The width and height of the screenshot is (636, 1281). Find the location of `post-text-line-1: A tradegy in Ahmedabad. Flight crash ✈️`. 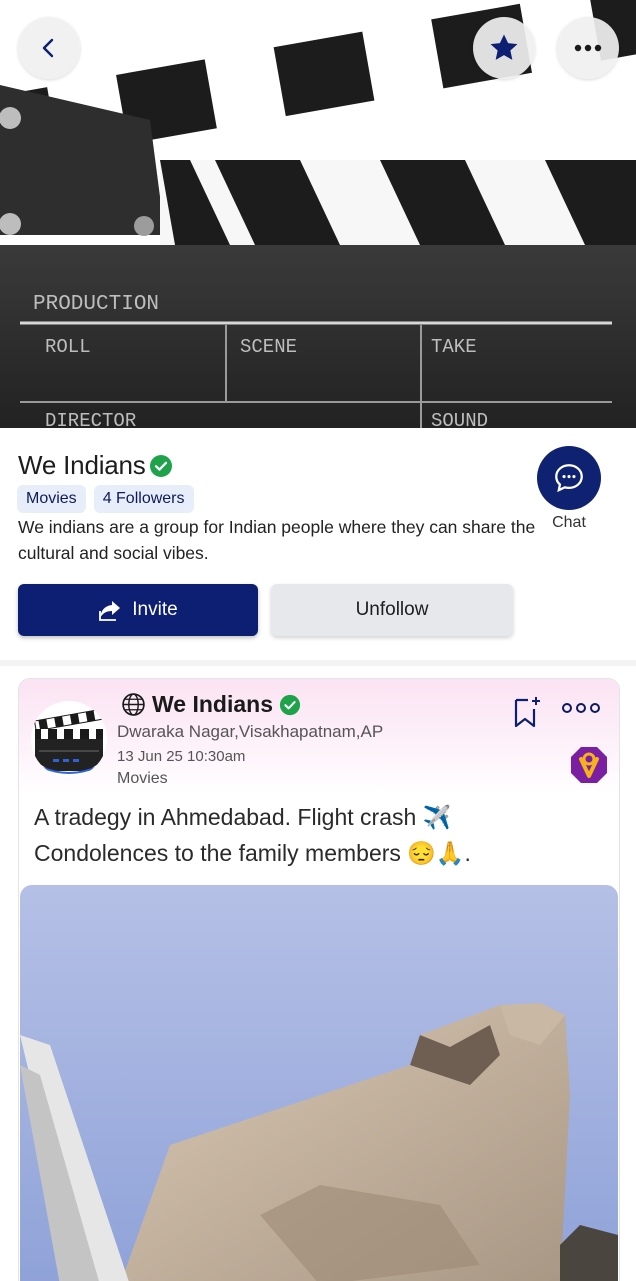

post-text-line-1: A tradegy in Ahmedabad. Flight crash ✈️ is located at coordinates (243, 817).